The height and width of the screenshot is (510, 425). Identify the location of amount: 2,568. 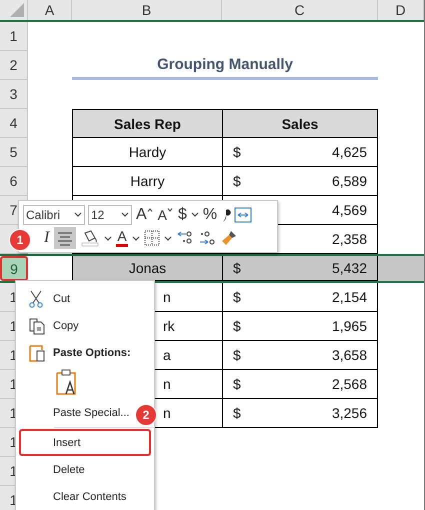
(349, 384).